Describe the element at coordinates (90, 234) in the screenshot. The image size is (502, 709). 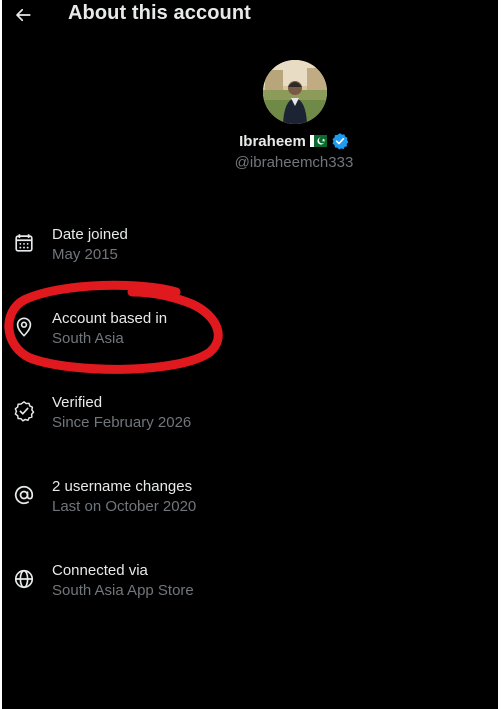
I see `row-title: Date joined` at that location.